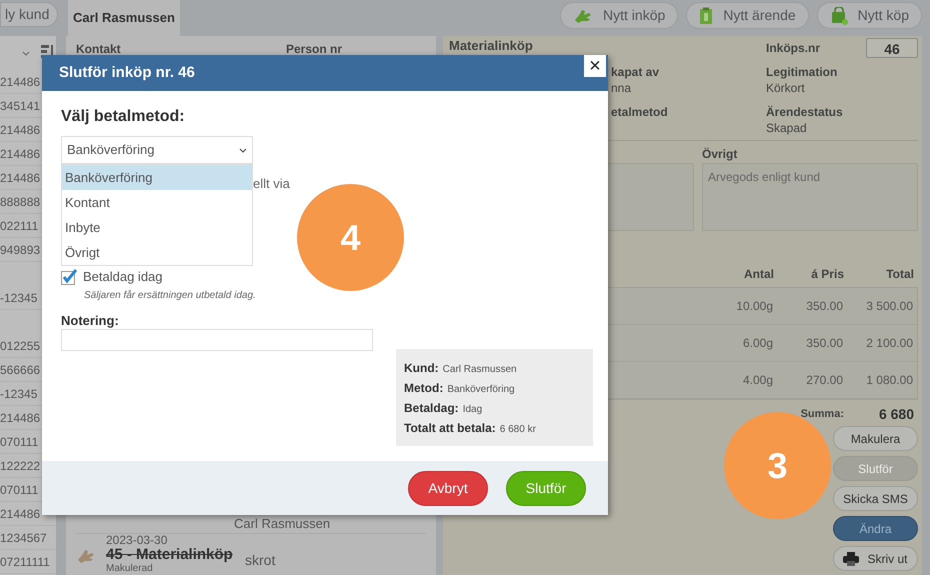  I want to click on column-header: Kontakt, so click(99, 49).